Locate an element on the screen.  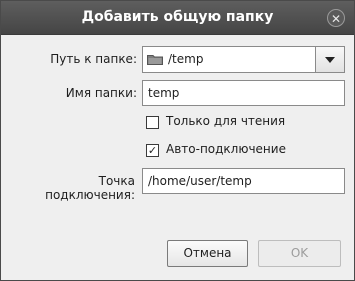
dialog-title: Добавить общую папку is located at coordinates (177, 17).